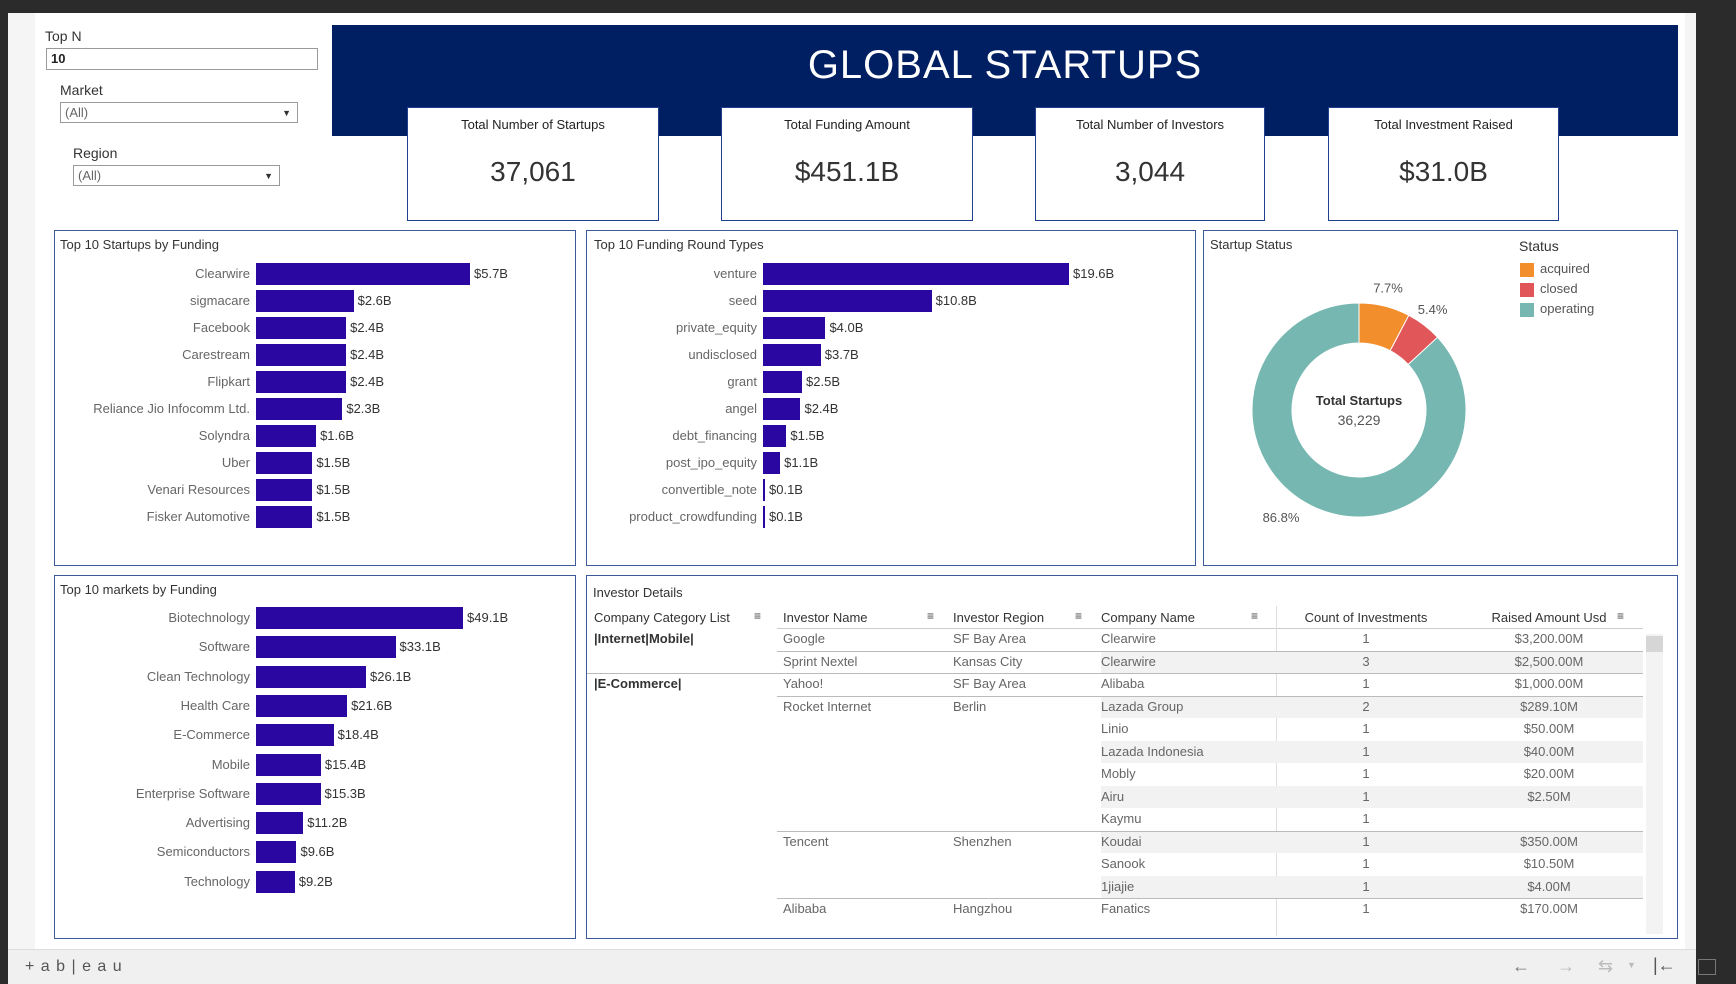 The height and width of the screenshot is (984, 1736). I want to click on header-label: Company Category List, so click(662, 617).